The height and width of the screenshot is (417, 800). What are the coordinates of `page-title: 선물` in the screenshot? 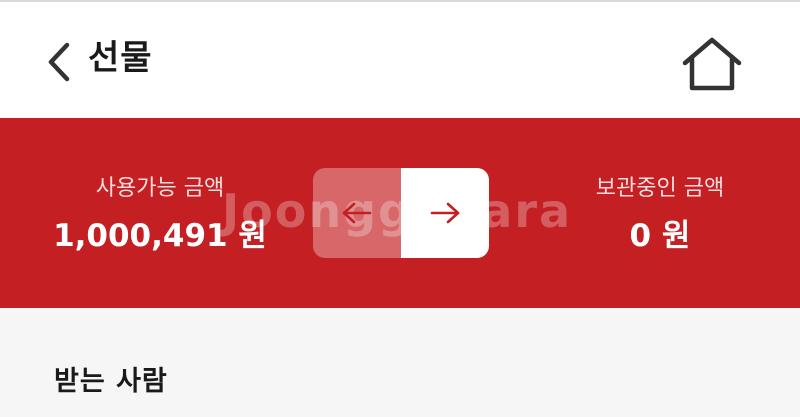 It's located at (120, 58).